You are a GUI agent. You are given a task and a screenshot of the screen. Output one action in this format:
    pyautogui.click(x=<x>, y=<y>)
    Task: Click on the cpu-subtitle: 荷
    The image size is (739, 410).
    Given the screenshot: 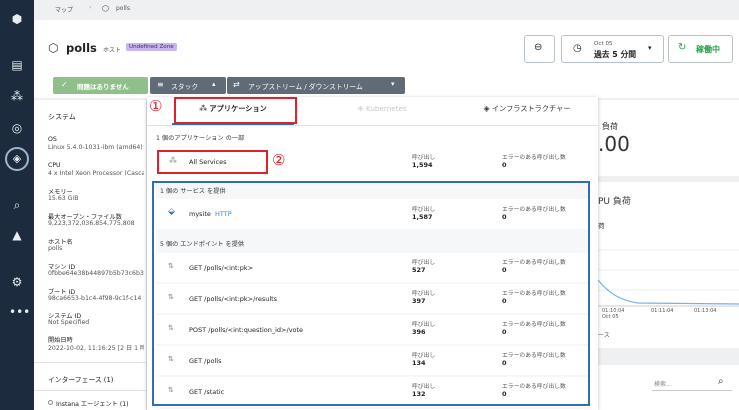 What is the action you would take?
    pyautogui.click(x=601, y=226)
    